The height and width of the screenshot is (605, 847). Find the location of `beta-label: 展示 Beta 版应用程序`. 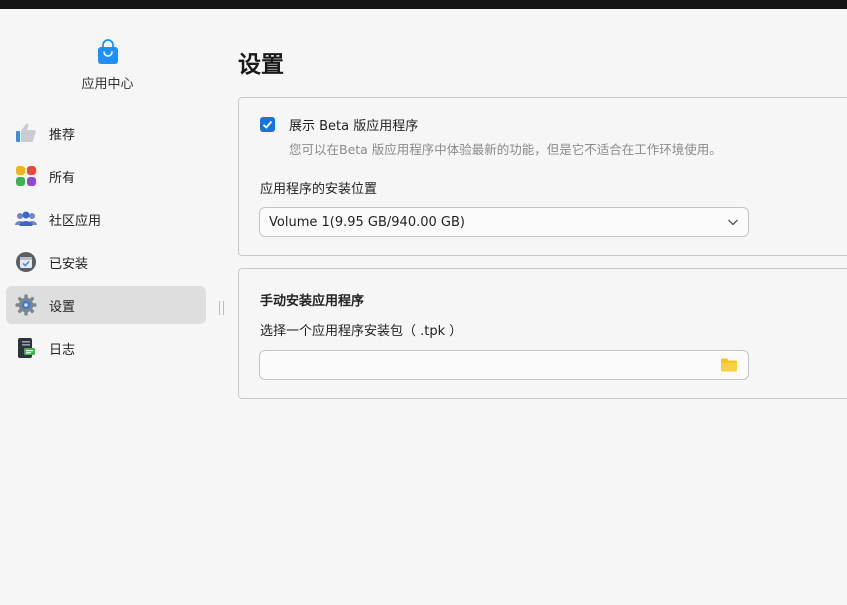

beta-label: 展示 Beta 版应用程序 is located at coordinates (354, 126).